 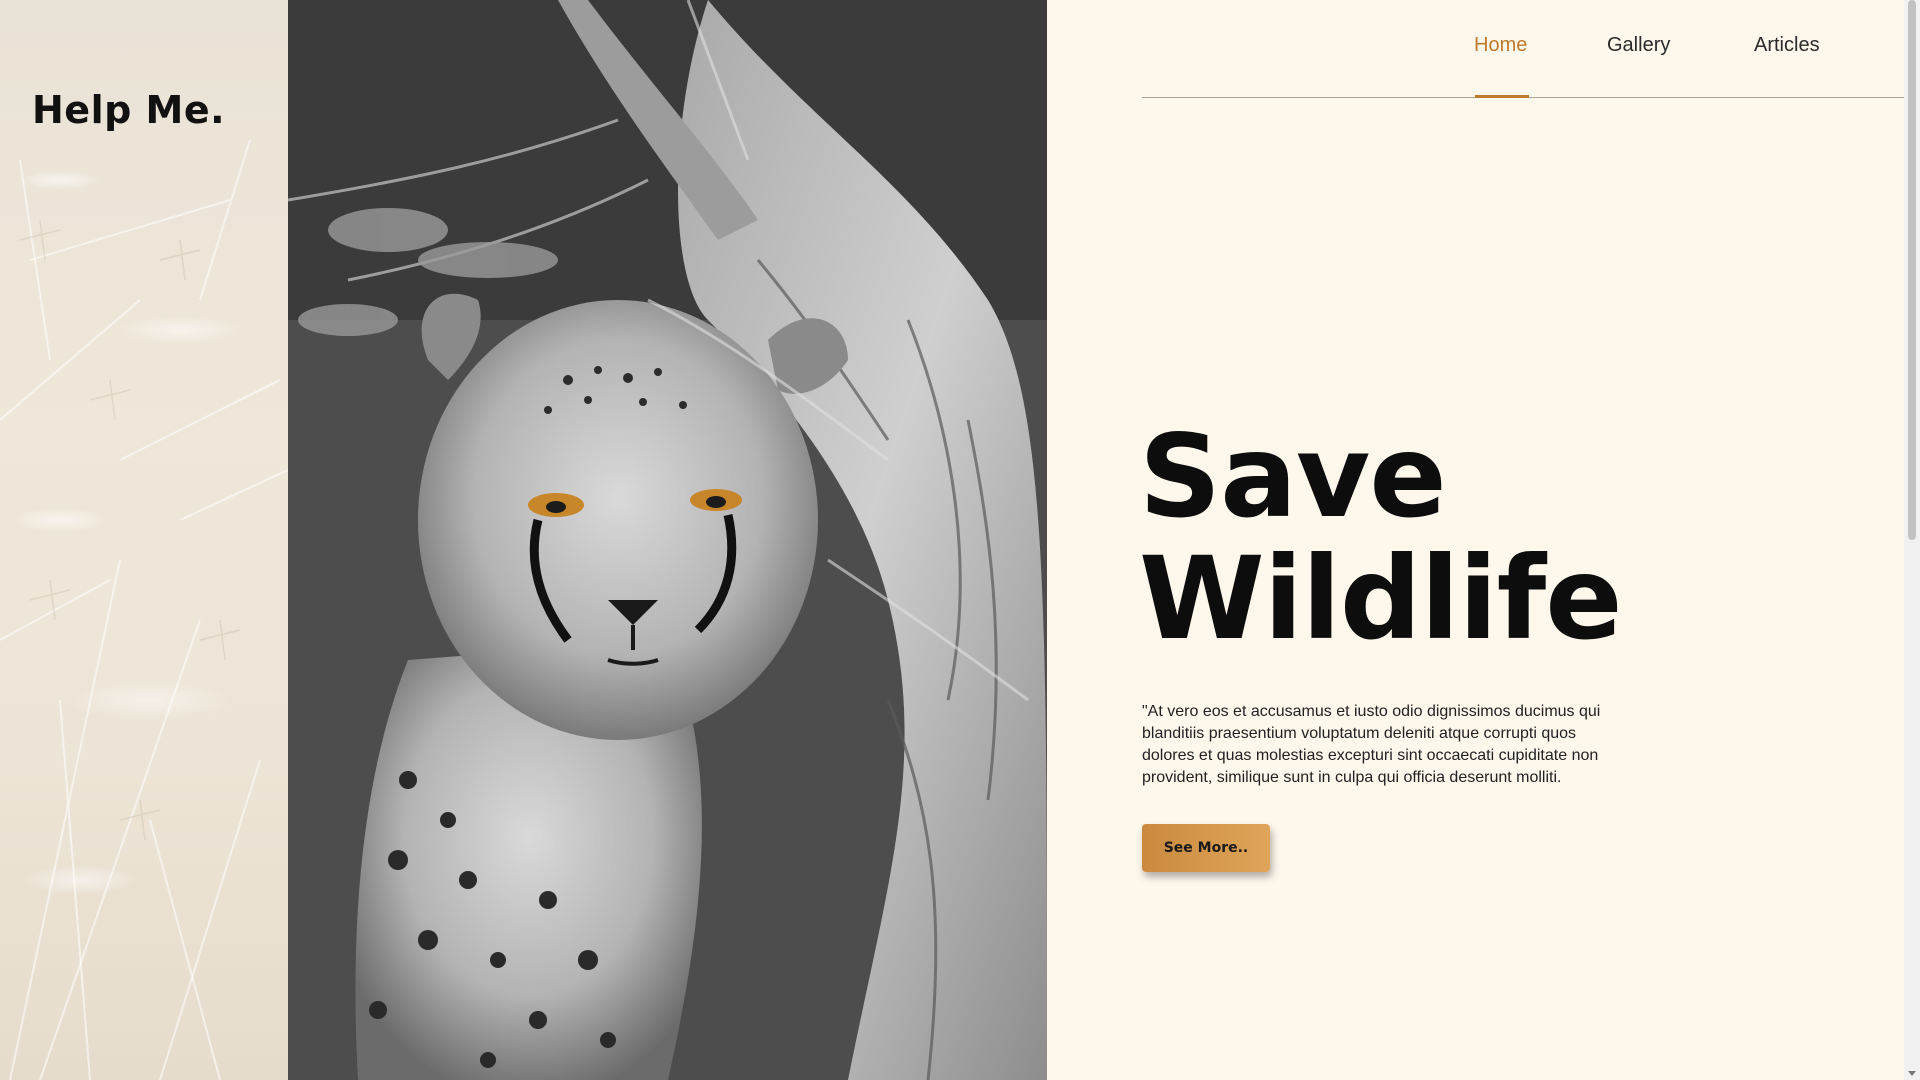 I want to click on top-navigation: Home Gallery Articles, so click(x=1523, y=49).